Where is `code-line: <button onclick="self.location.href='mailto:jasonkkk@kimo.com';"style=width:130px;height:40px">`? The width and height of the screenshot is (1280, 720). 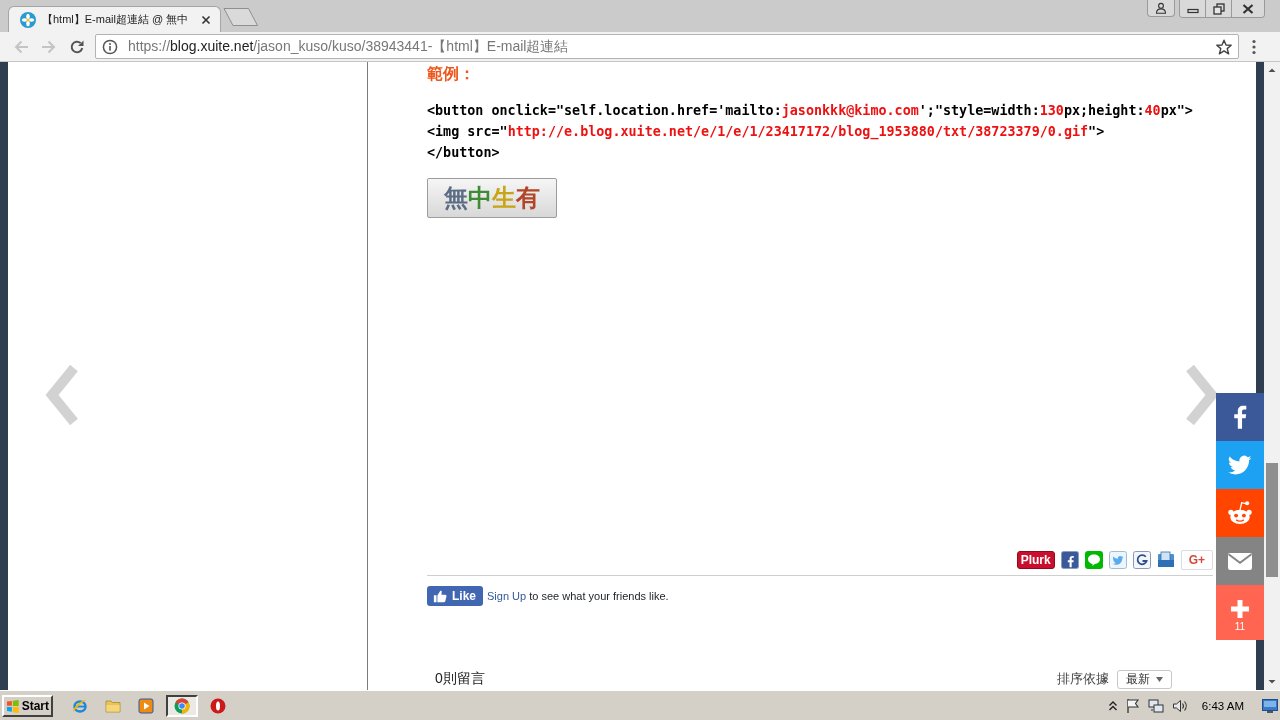 code-line: <button onclick="self.location.href='mailto:jasonkkk@kimo.com';"style=width:130px;height:40px"> is located at coordinates (810, 111).